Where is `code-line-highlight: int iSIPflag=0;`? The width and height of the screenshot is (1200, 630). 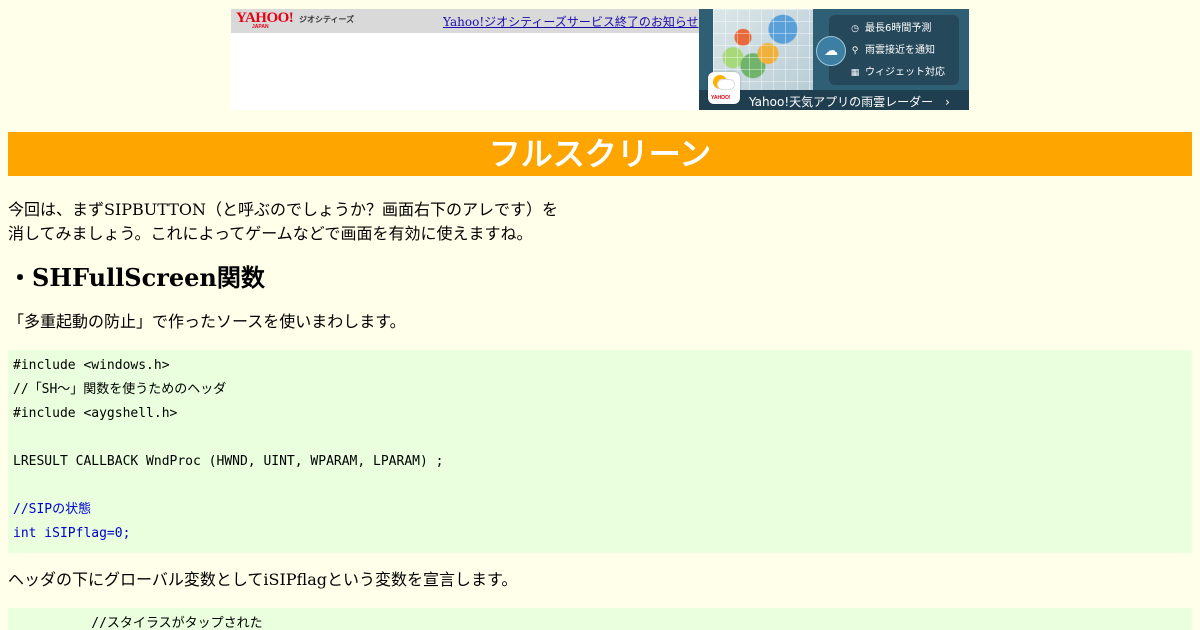
code-line-highlight: int iSIPflag=0; is located at coordinates (72, 533).